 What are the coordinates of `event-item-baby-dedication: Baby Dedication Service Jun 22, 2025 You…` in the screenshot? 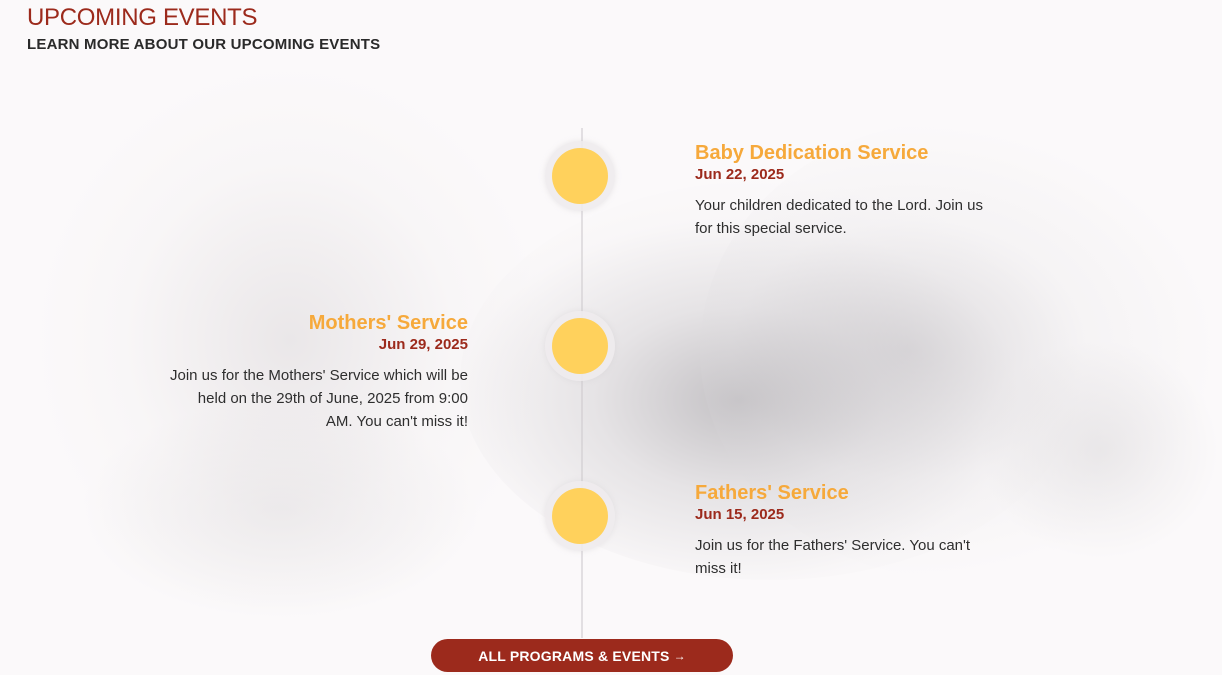 It's located at (845, 190).